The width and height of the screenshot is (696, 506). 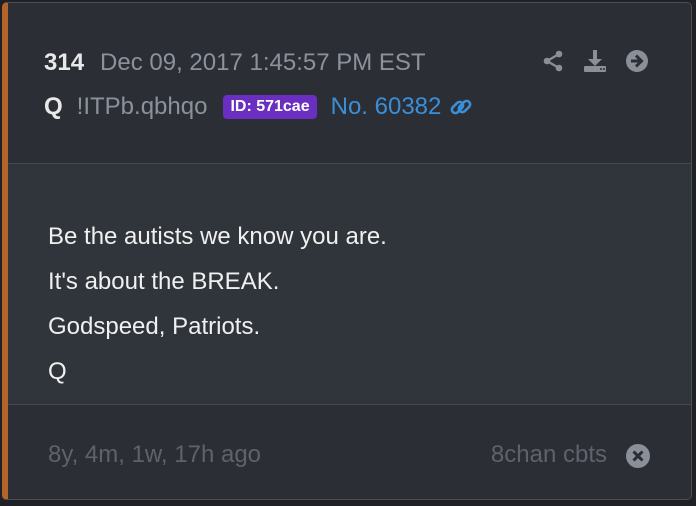 I want to click on post-author: Q, so click(x=53, y=106).